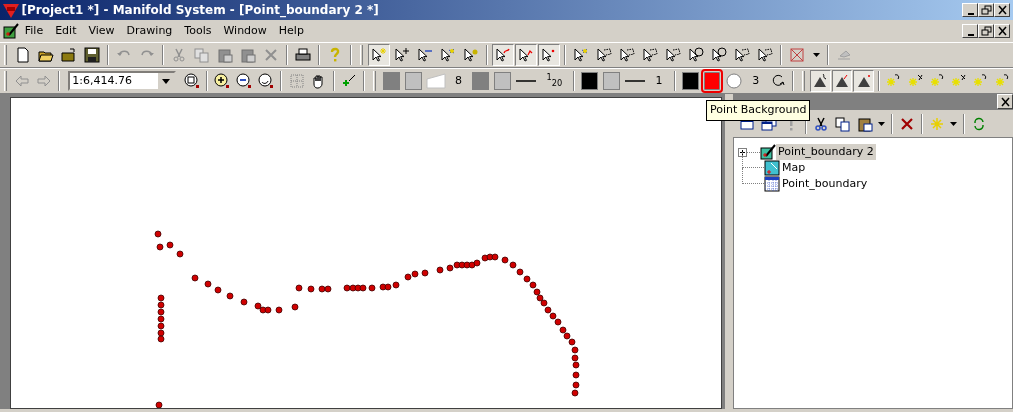 The width and height of the screenshot is (1013, 412). What do you see at coordinates (825, 184) in the screenshot?
I see `tree-item: Point_boundary` at bounding box center [825, 184].